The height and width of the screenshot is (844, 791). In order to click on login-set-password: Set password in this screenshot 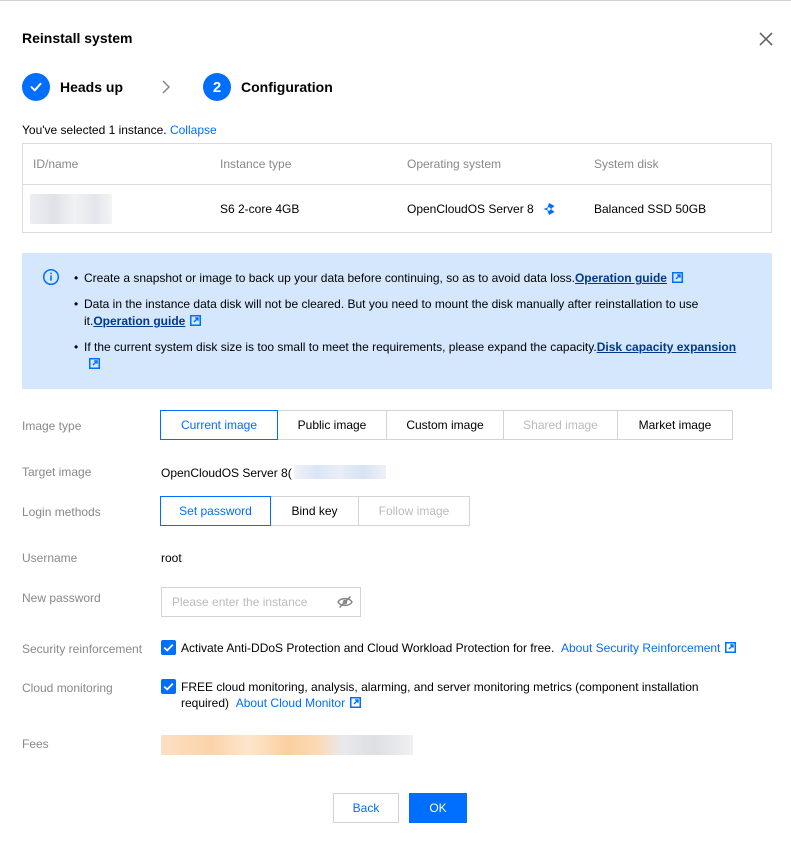, I will do `click(215, 511)`.